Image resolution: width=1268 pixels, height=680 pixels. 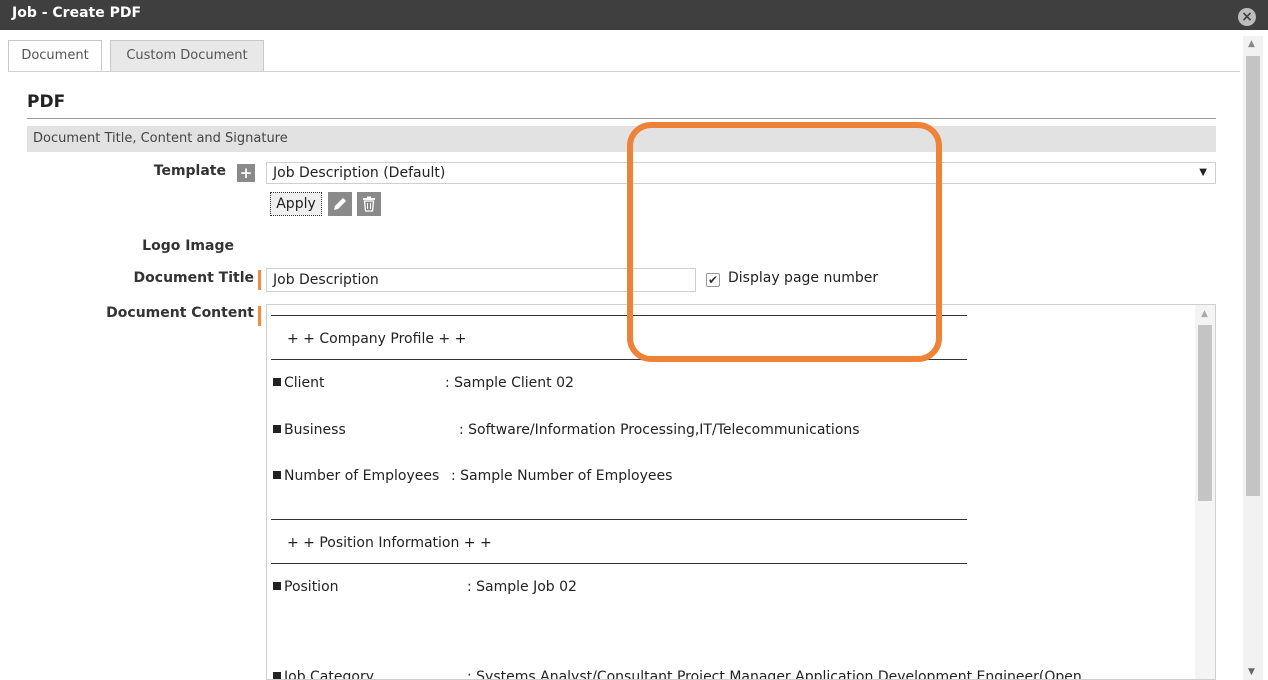 What do you see at coordinates (803, 278) in the screenshot?
I see `display-page-number-label: Display page number` at bounding box center [803, 278].